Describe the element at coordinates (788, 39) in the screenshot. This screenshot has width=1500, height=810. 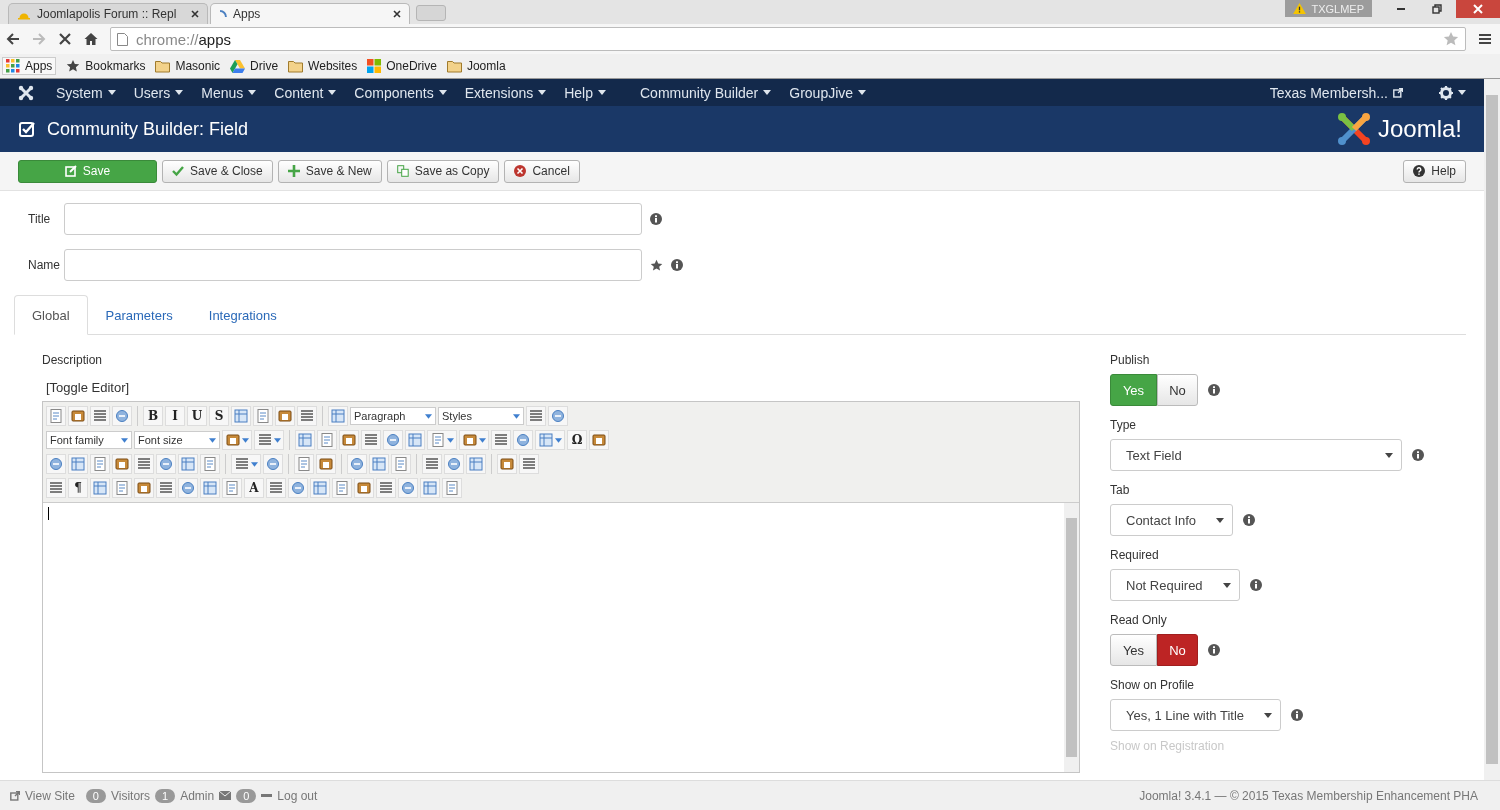
I see `address-field: chrome://apps` at that location.